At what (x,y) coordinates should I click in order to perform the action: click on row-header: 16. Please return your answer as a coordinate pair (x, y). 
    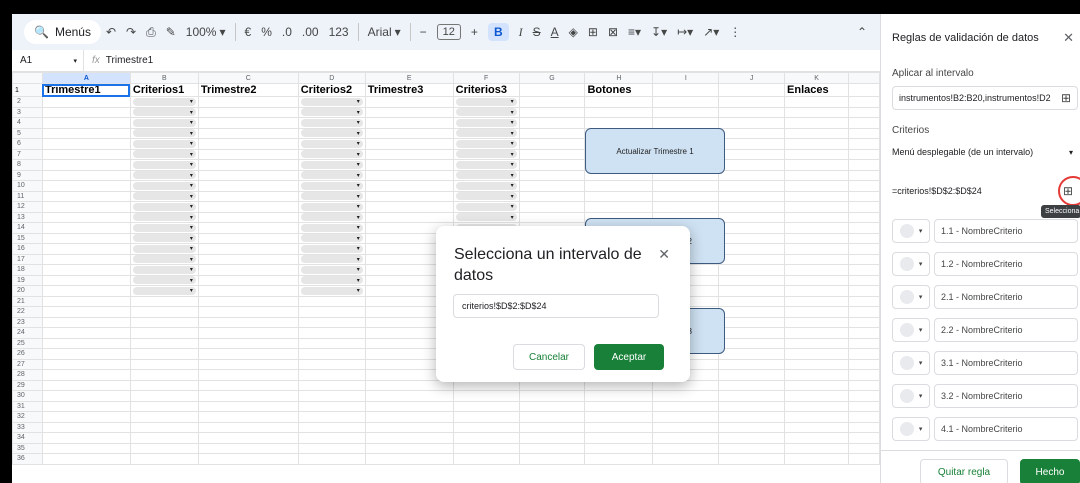
    Looking at the image, I should click on (27, 249).